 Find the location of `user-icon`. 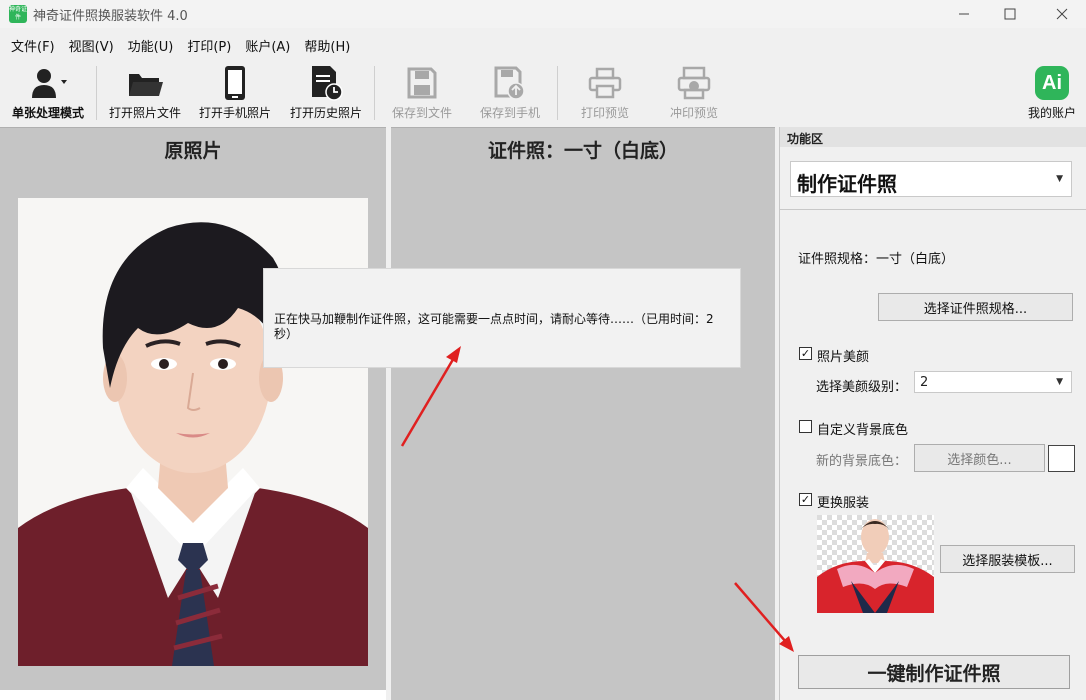

user-icon is located at coordinates (49, 83).